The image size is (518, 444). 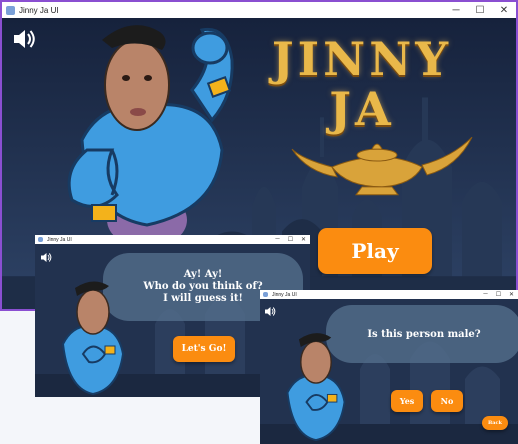 What do you see at coordinates (495, 423) in the screenshot?
I see `back-button: Back` at bounding box center [495, 423].